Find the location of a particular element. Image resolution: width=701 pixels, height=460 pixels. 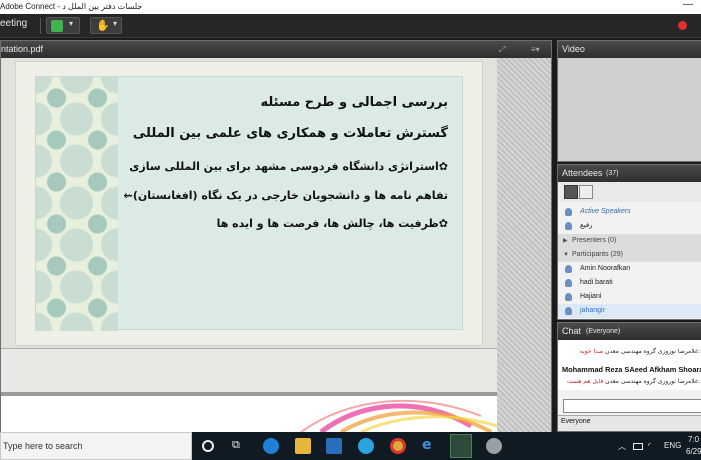

title-bar: Adobe Connect - جلسات دفتر بین الملل د — is located at coordinates (350, 7).